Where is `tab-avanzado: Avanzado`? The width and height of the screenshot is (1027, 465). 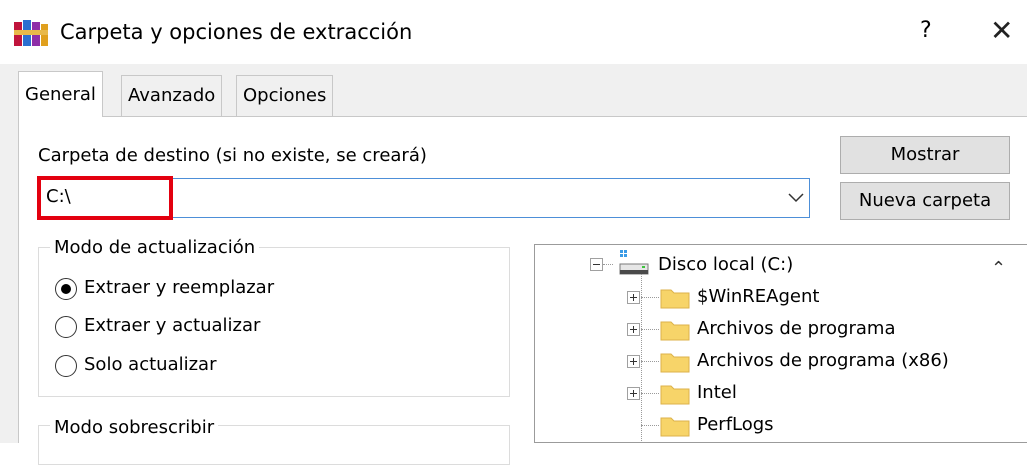
tab-avanzado: Avanzado is located at coordinates (172, 95).